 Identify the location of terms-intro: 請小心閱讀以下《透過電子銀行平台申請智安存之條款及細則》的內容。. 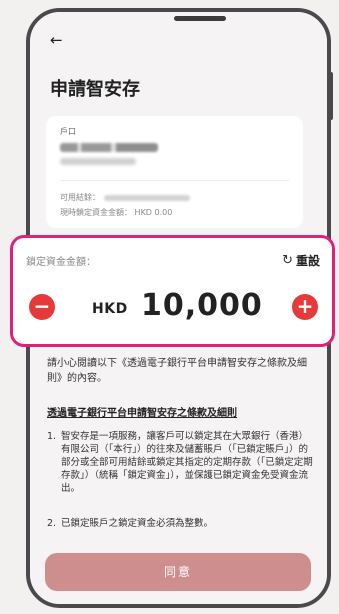
(177, 371).